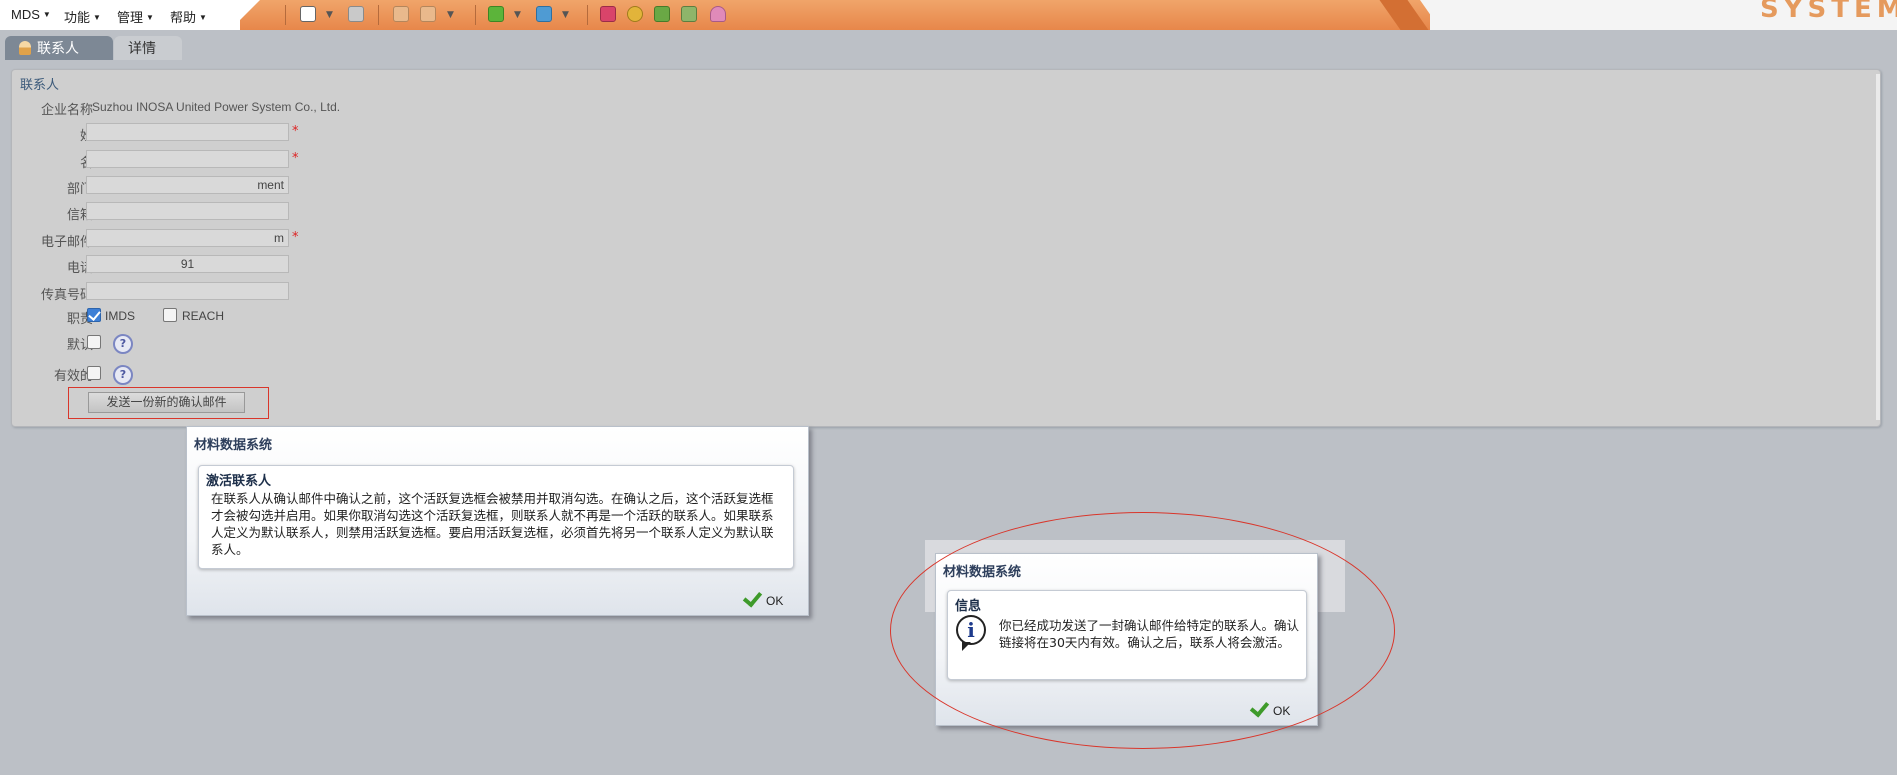  Describe the element at coordinates (187, 291) in the screenshot. I see `fax-field` at that location.